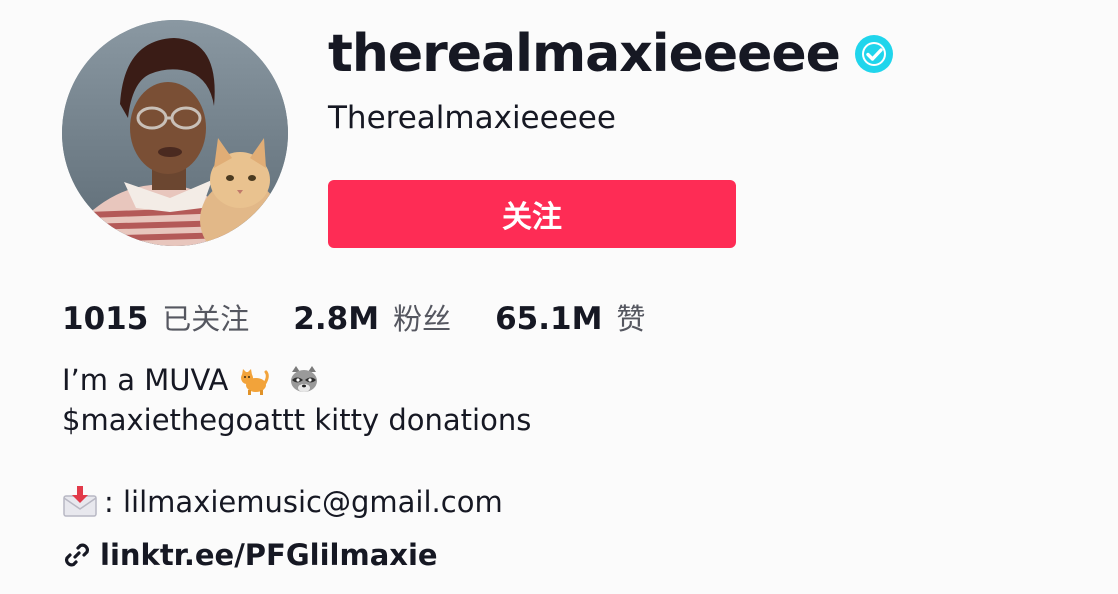  I want to click on verified-badge-icon, so click(873, 54).